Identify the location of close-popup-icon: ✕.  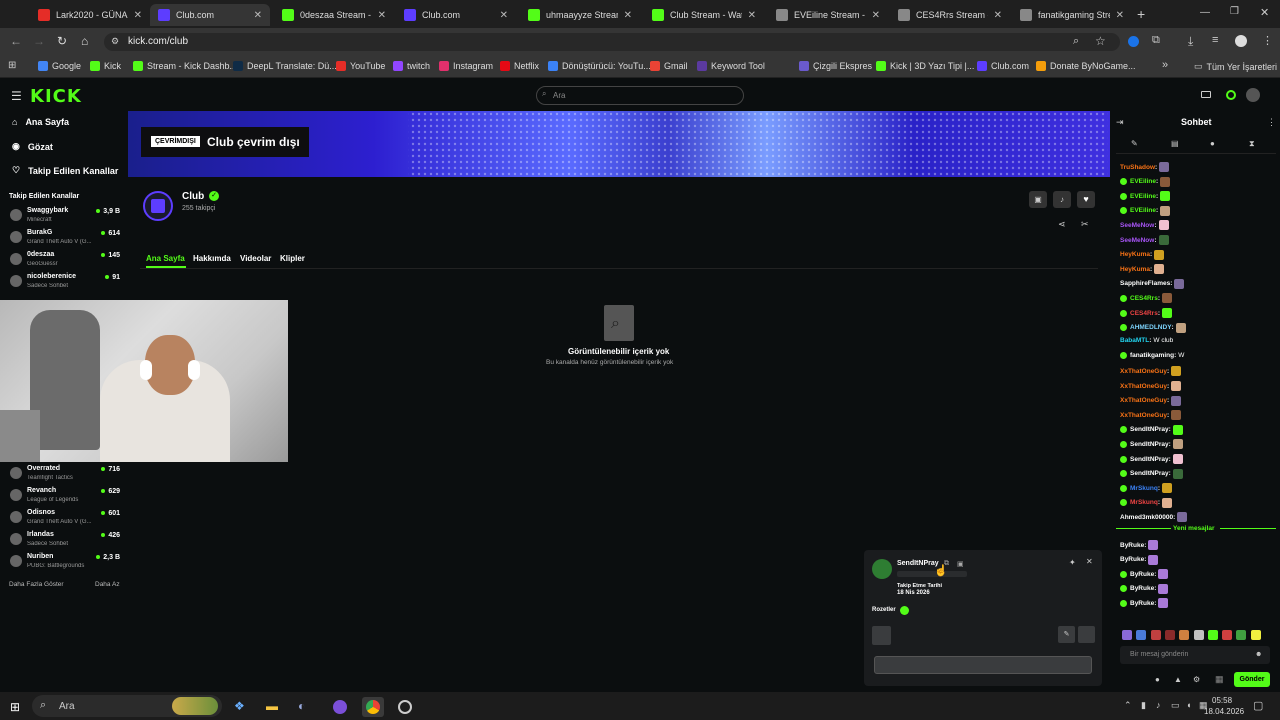
(1089, 561).